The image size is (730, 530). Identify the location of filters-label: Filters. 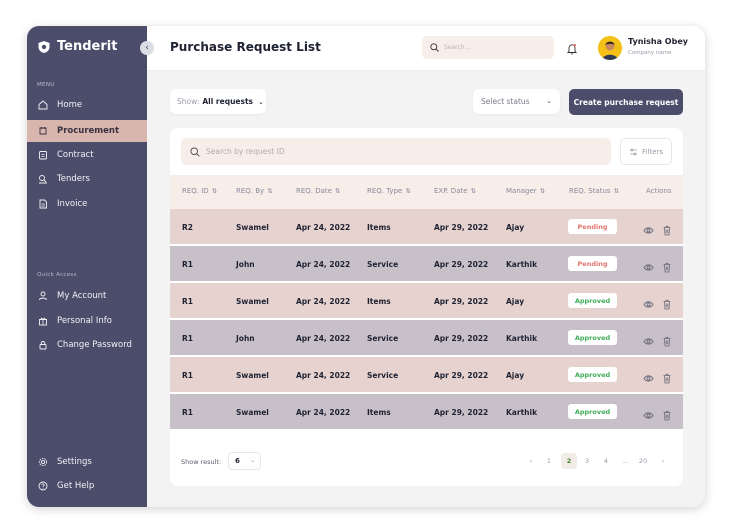
(652, 151).